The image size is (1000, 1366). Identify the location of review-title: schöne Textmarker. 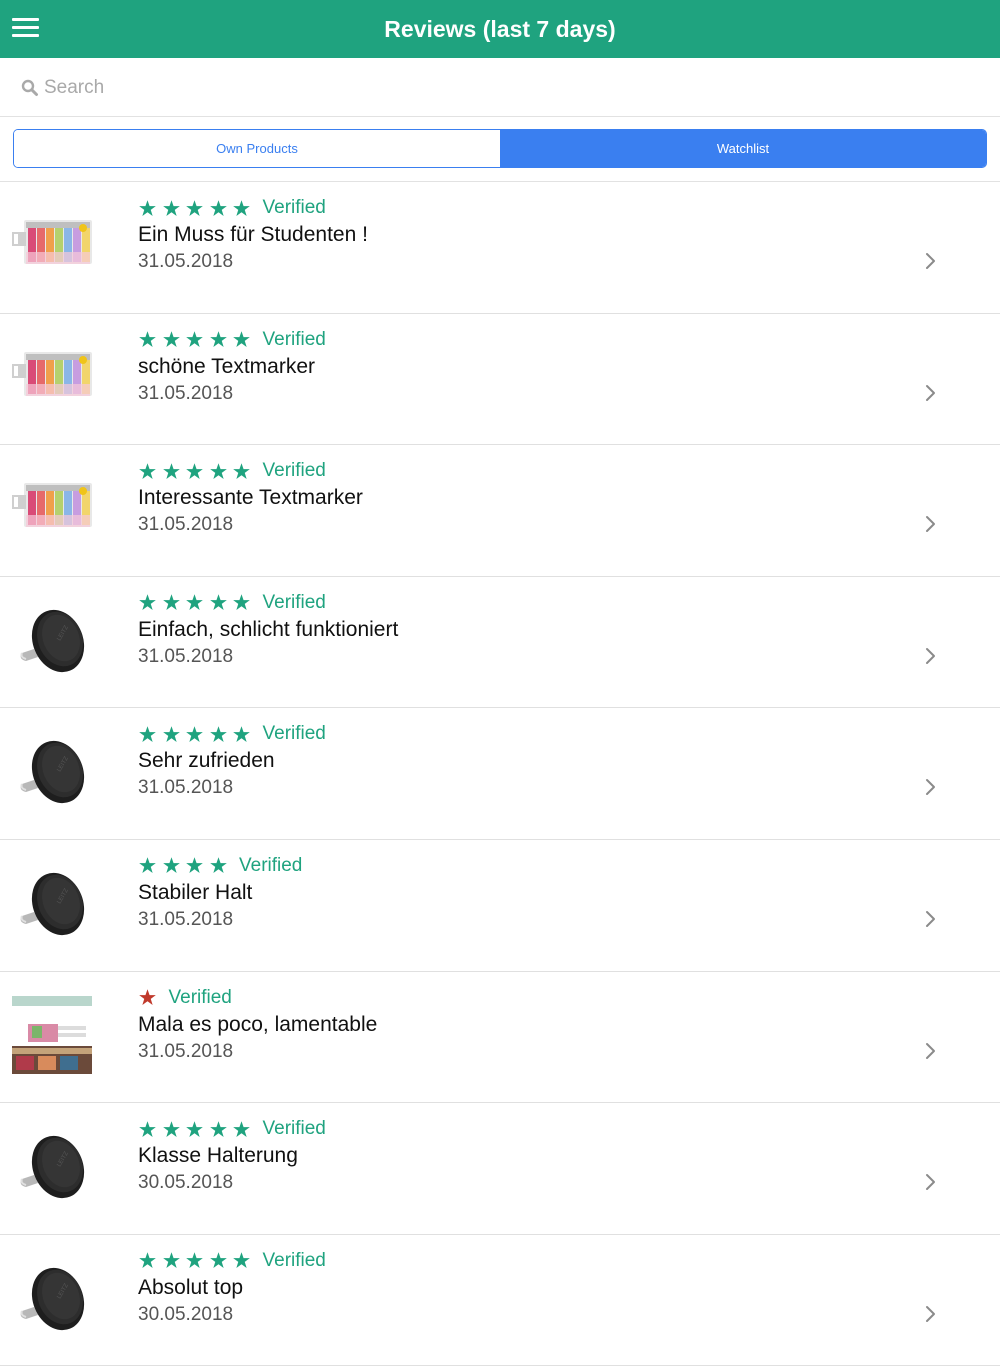
(227, 366).